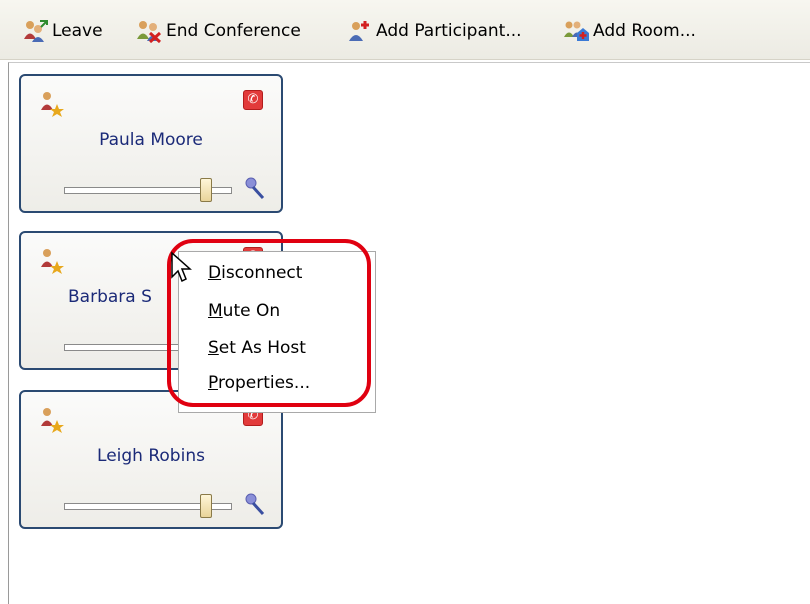 The height and width of the screenshot is (604, 810). I want to click on end-conference-button: End Conference, so click(218, 31).